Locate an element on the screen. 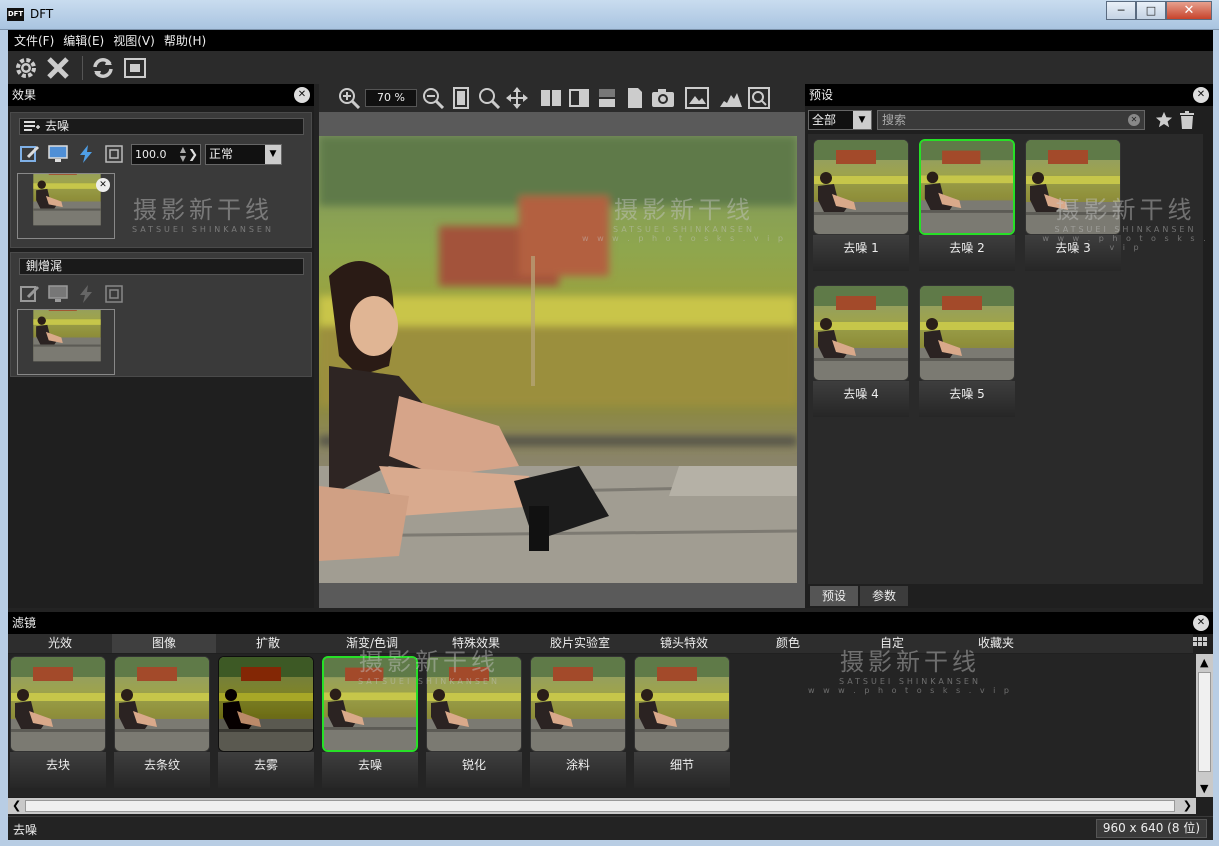  cancel-button is located at coordinates (58, 68).